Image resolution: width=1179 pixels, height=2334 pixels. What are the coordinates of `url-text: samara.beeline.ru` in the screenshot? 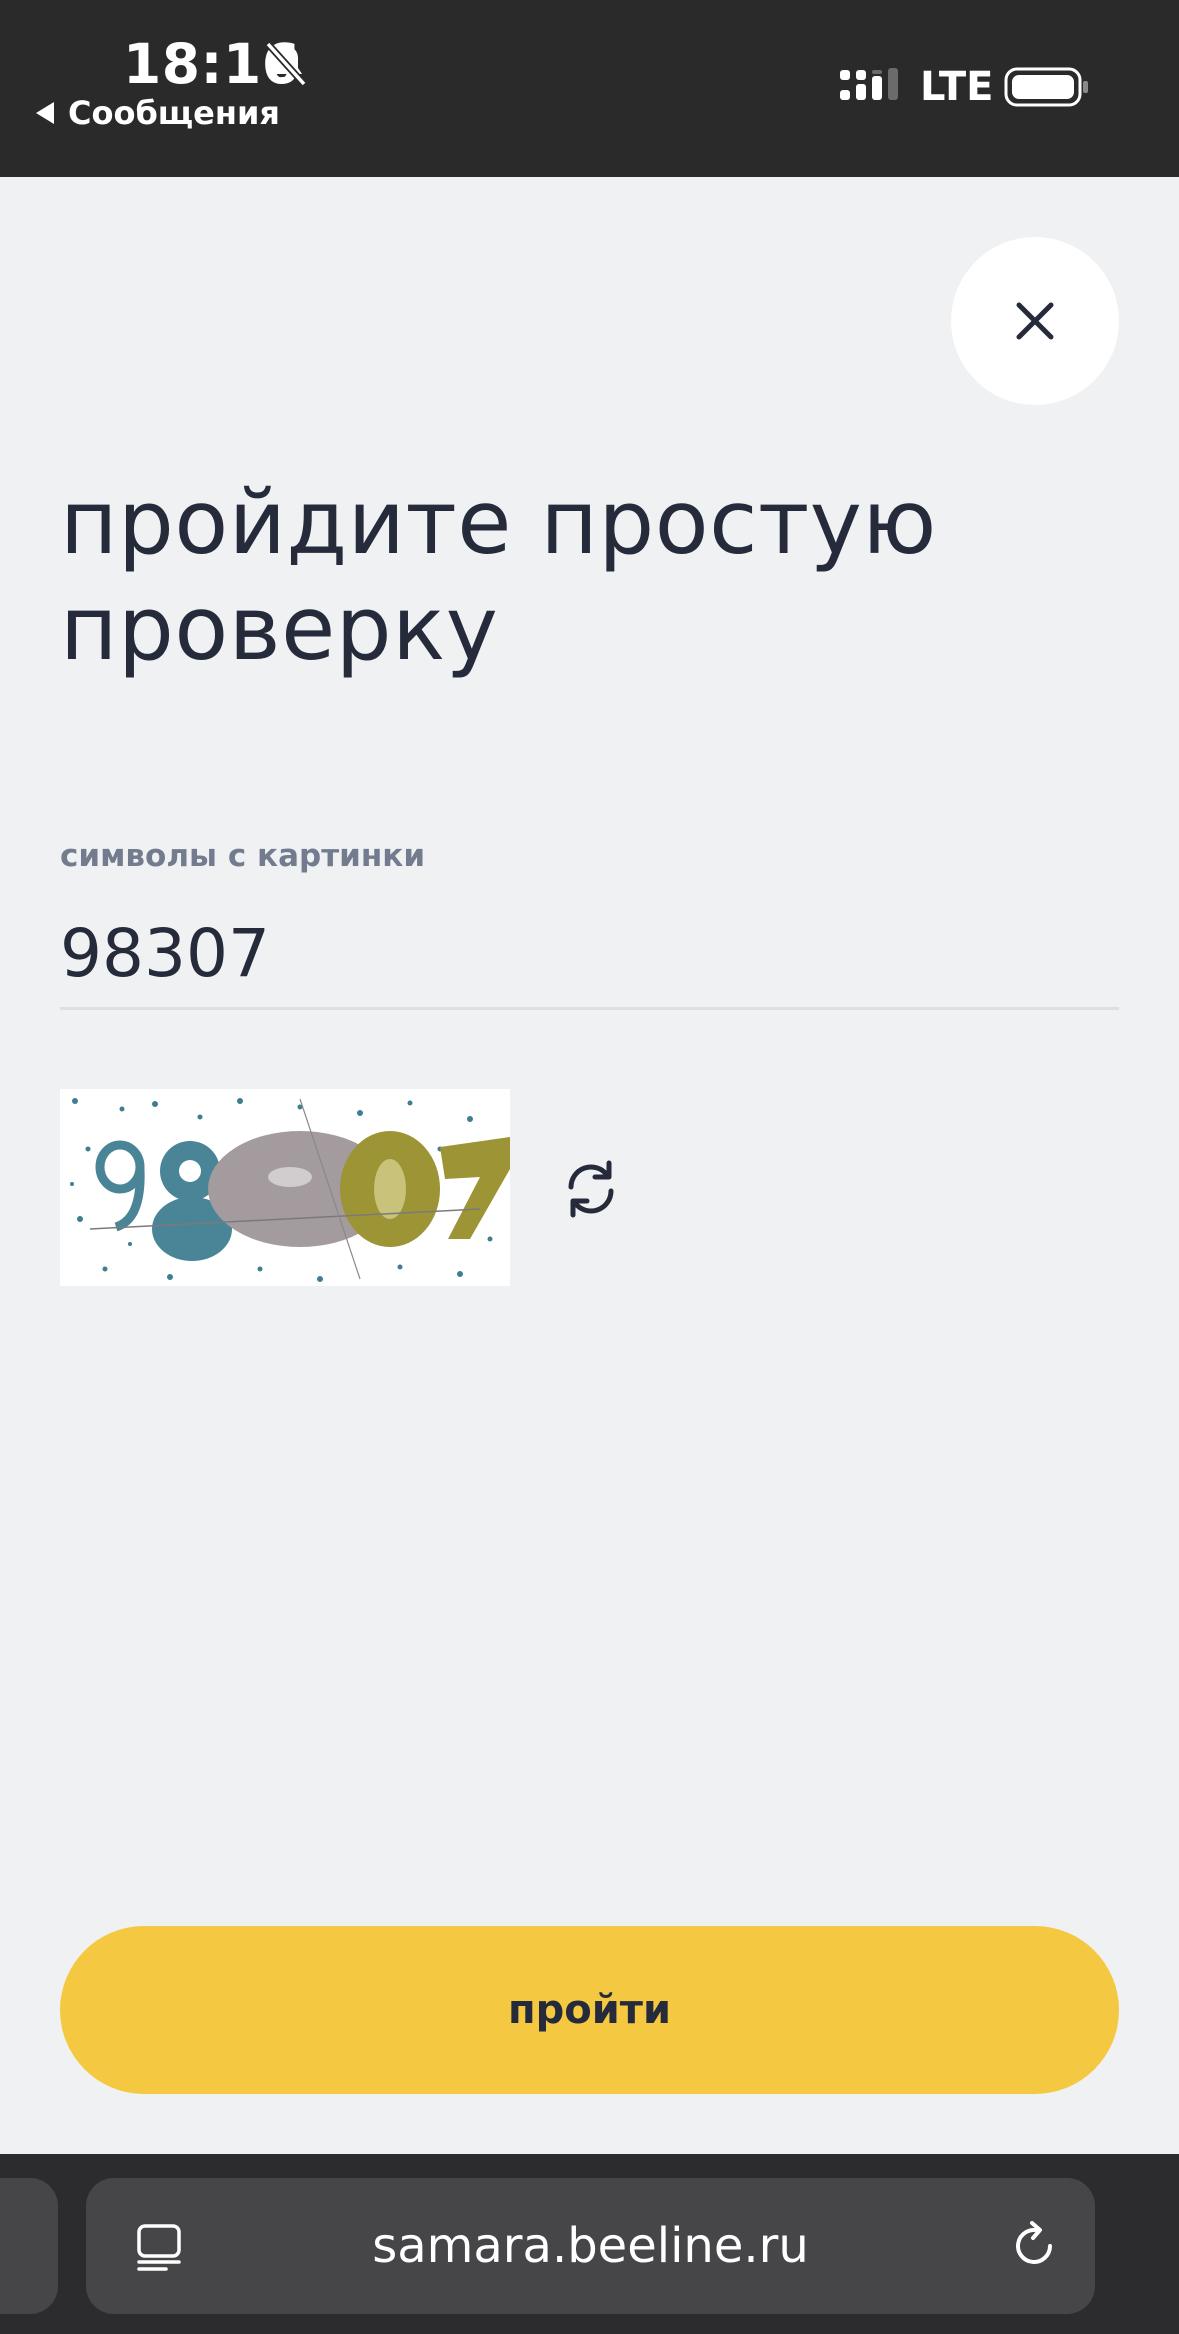 It's located at (590, 2246).